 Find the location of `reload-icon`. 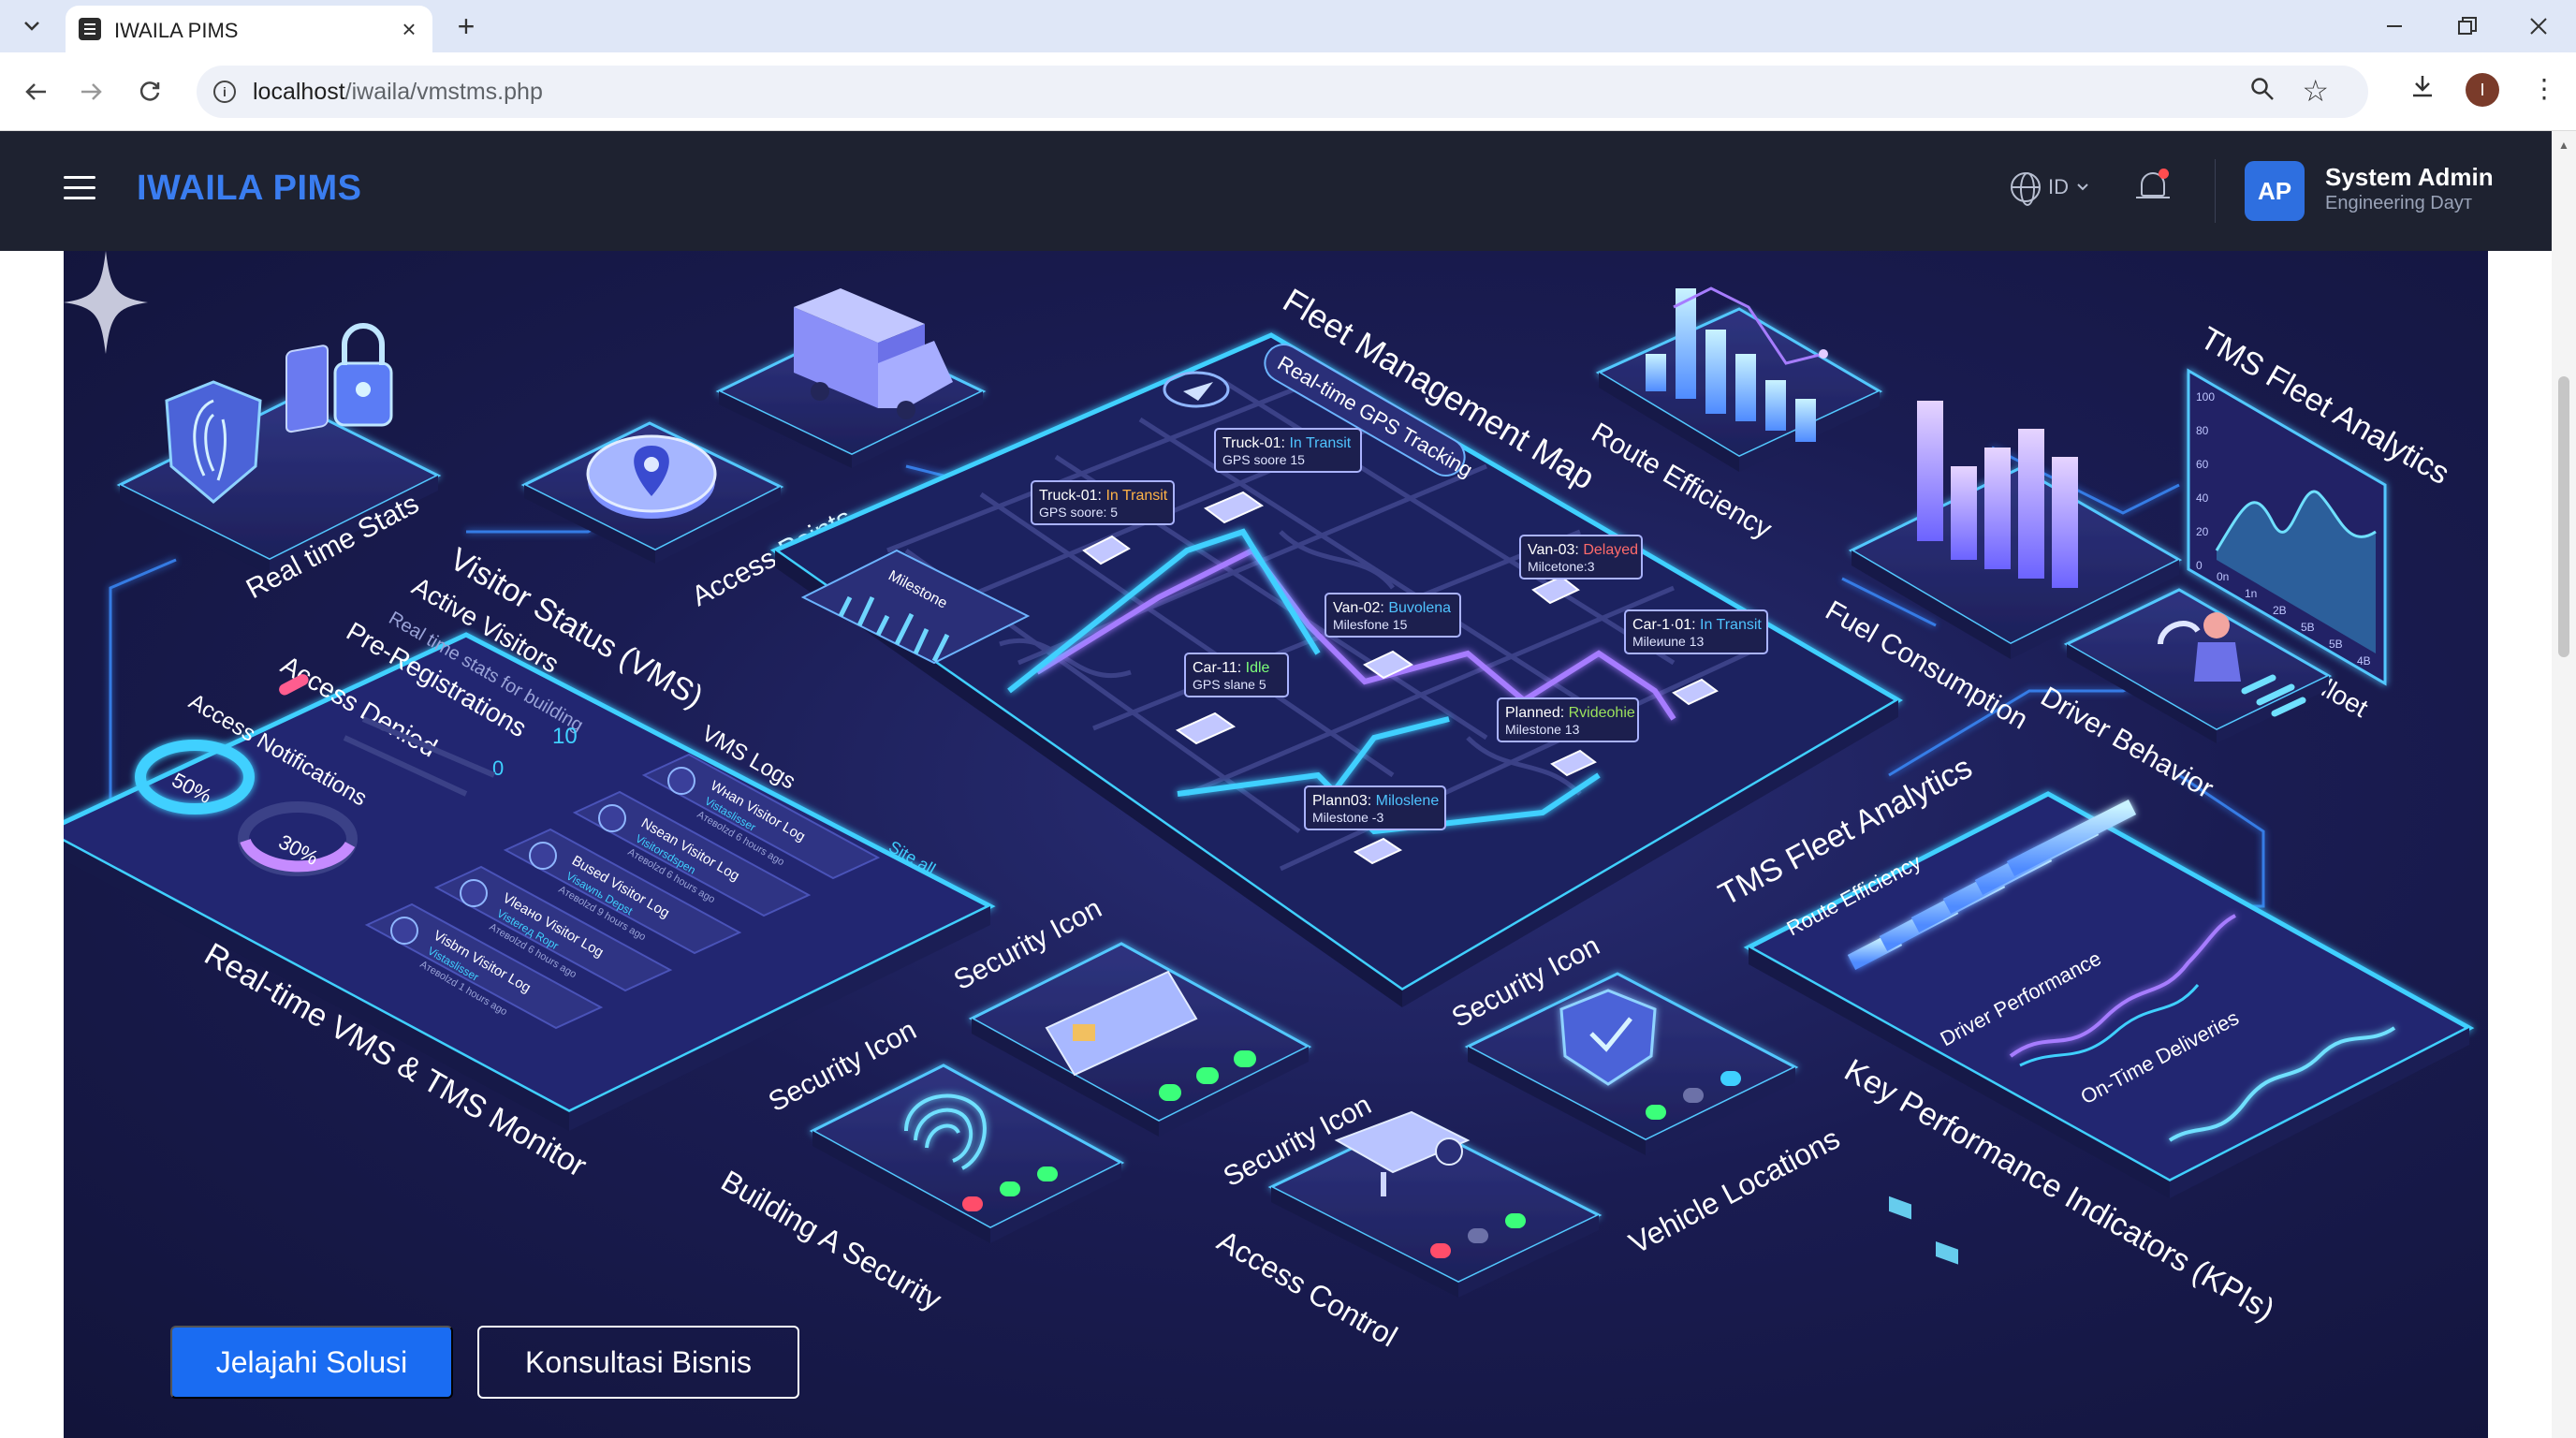

reload-icon is located at coordinates (149, 91).